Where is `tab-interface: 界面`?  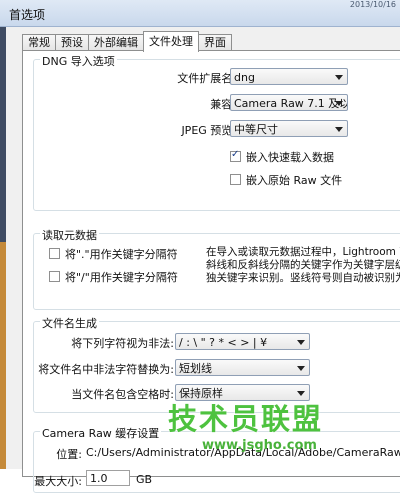
tab-interface: 界面 is located at coordinates (215, 42).